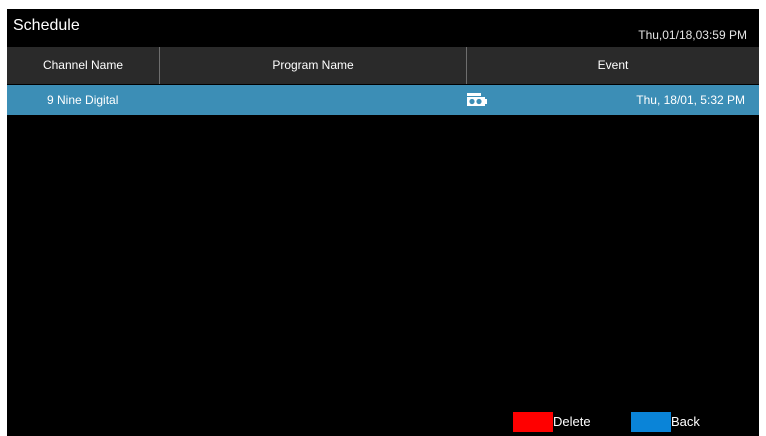 The image size is (766, 436). What do you see at coordinates (383, 100) in the screenshot?
I see `table-row: 9 Nine Digital Thu, 18/01, 5:32 PM` at bounding box center [383, 100].